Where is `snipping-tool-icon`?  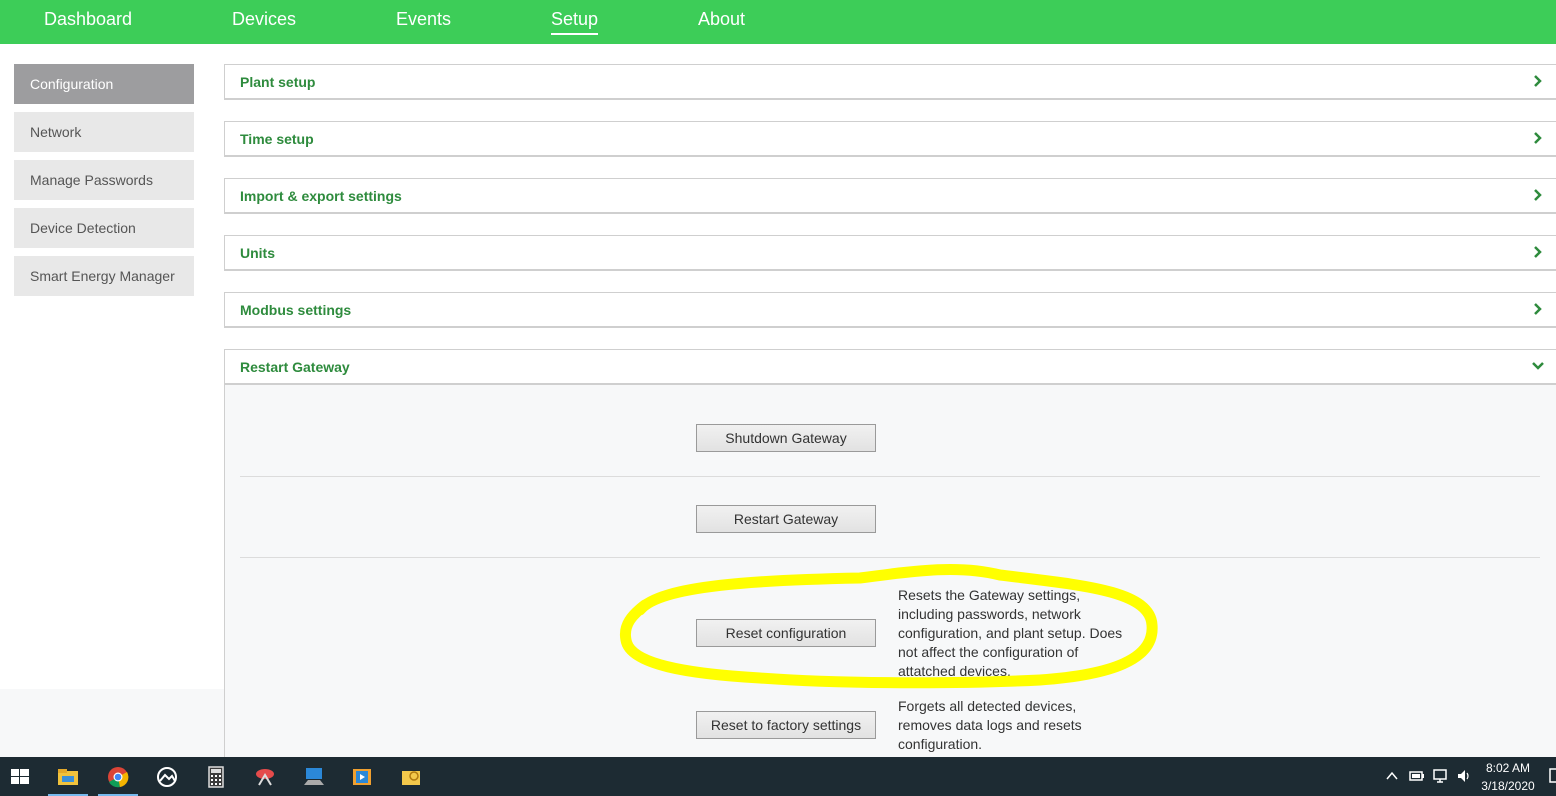 snipping-tool-icon is located at coordinates (265, 777).